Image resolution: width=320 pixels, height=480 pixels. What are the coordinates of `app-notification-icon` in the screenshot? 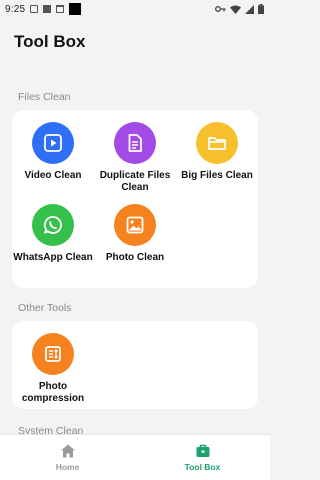 It's located at (47, 9).